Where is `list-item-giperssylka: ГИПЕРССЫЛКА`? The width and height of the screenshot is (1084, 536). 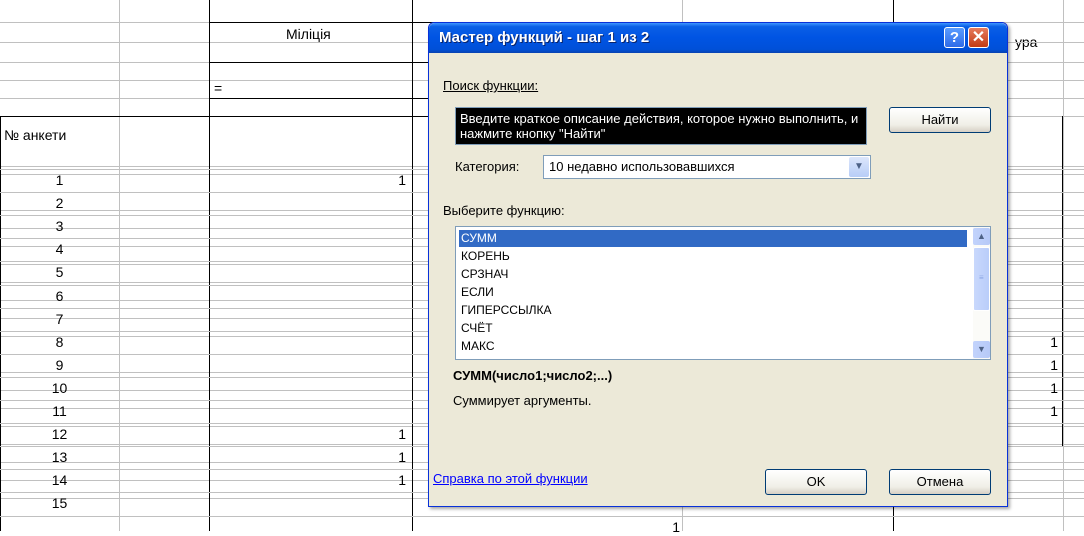
list-item-giperssylka: ГИПЕРССЫЛКА is located at coordinates (713, 310).